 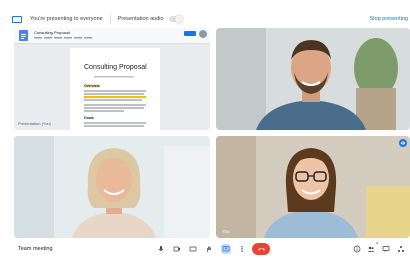 I want to click on activities-icon, so click(x=401, y=249).